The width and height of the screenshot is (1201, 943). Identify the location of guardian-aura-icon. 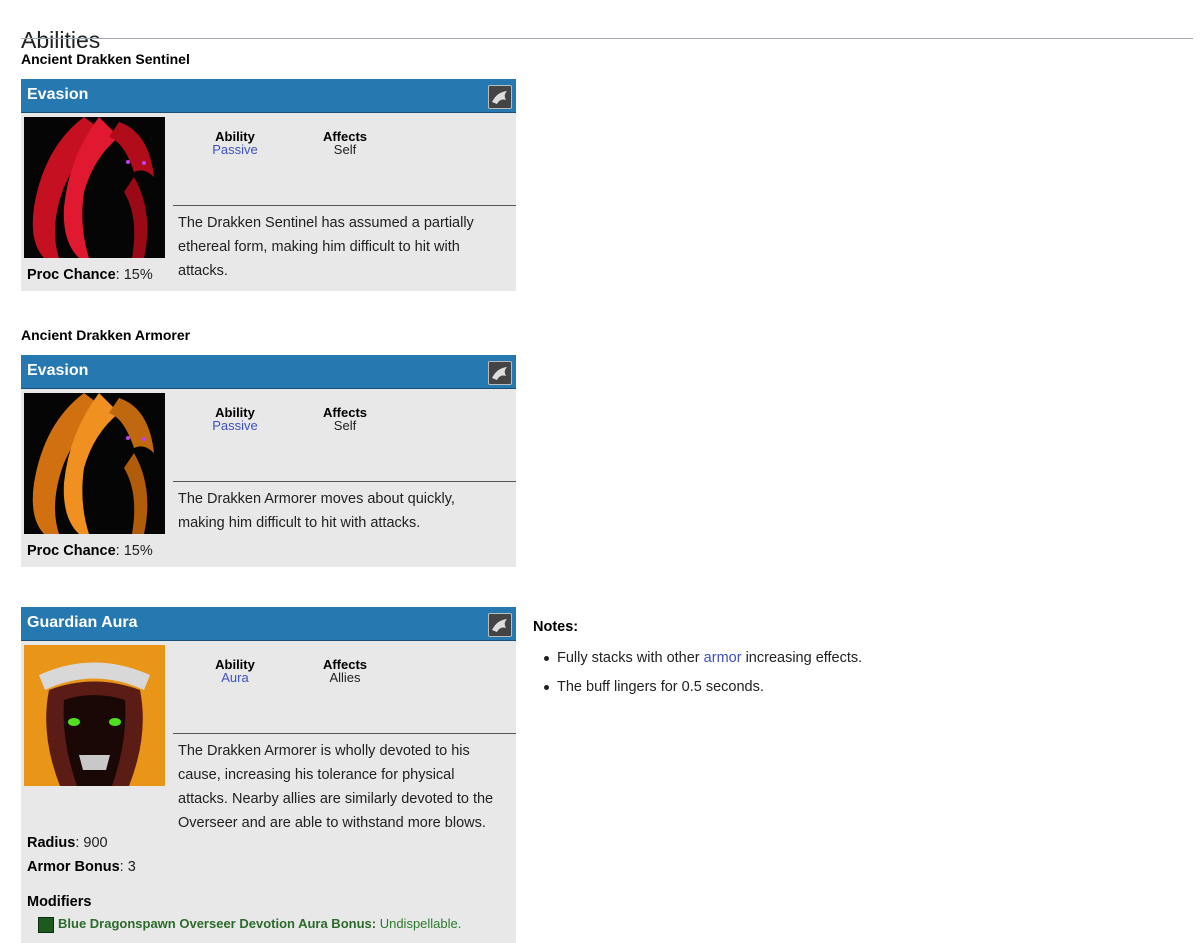
(94, 715).